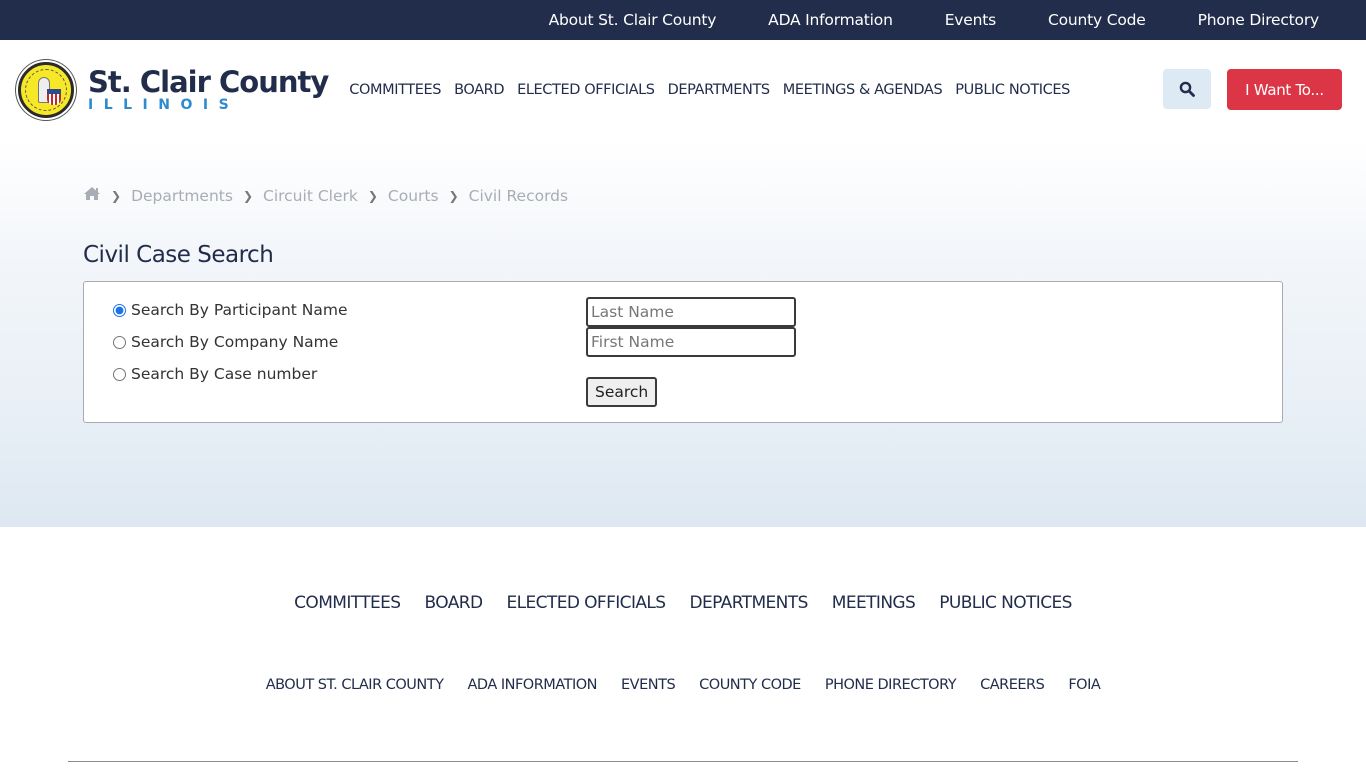  I want to click on option-company-name: Search By Company Name, so click(225, 342).